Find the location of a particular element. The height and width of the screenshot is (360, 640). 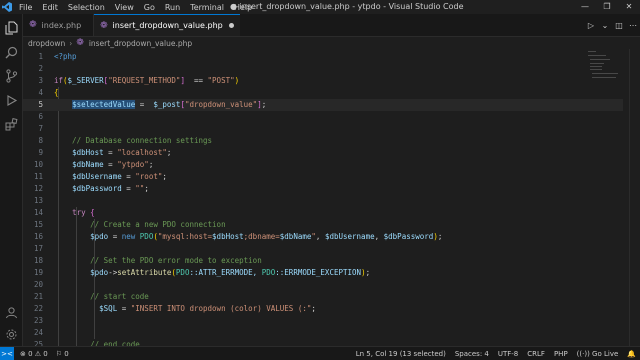

code-text: // start code is located at coordinates (101, 297).